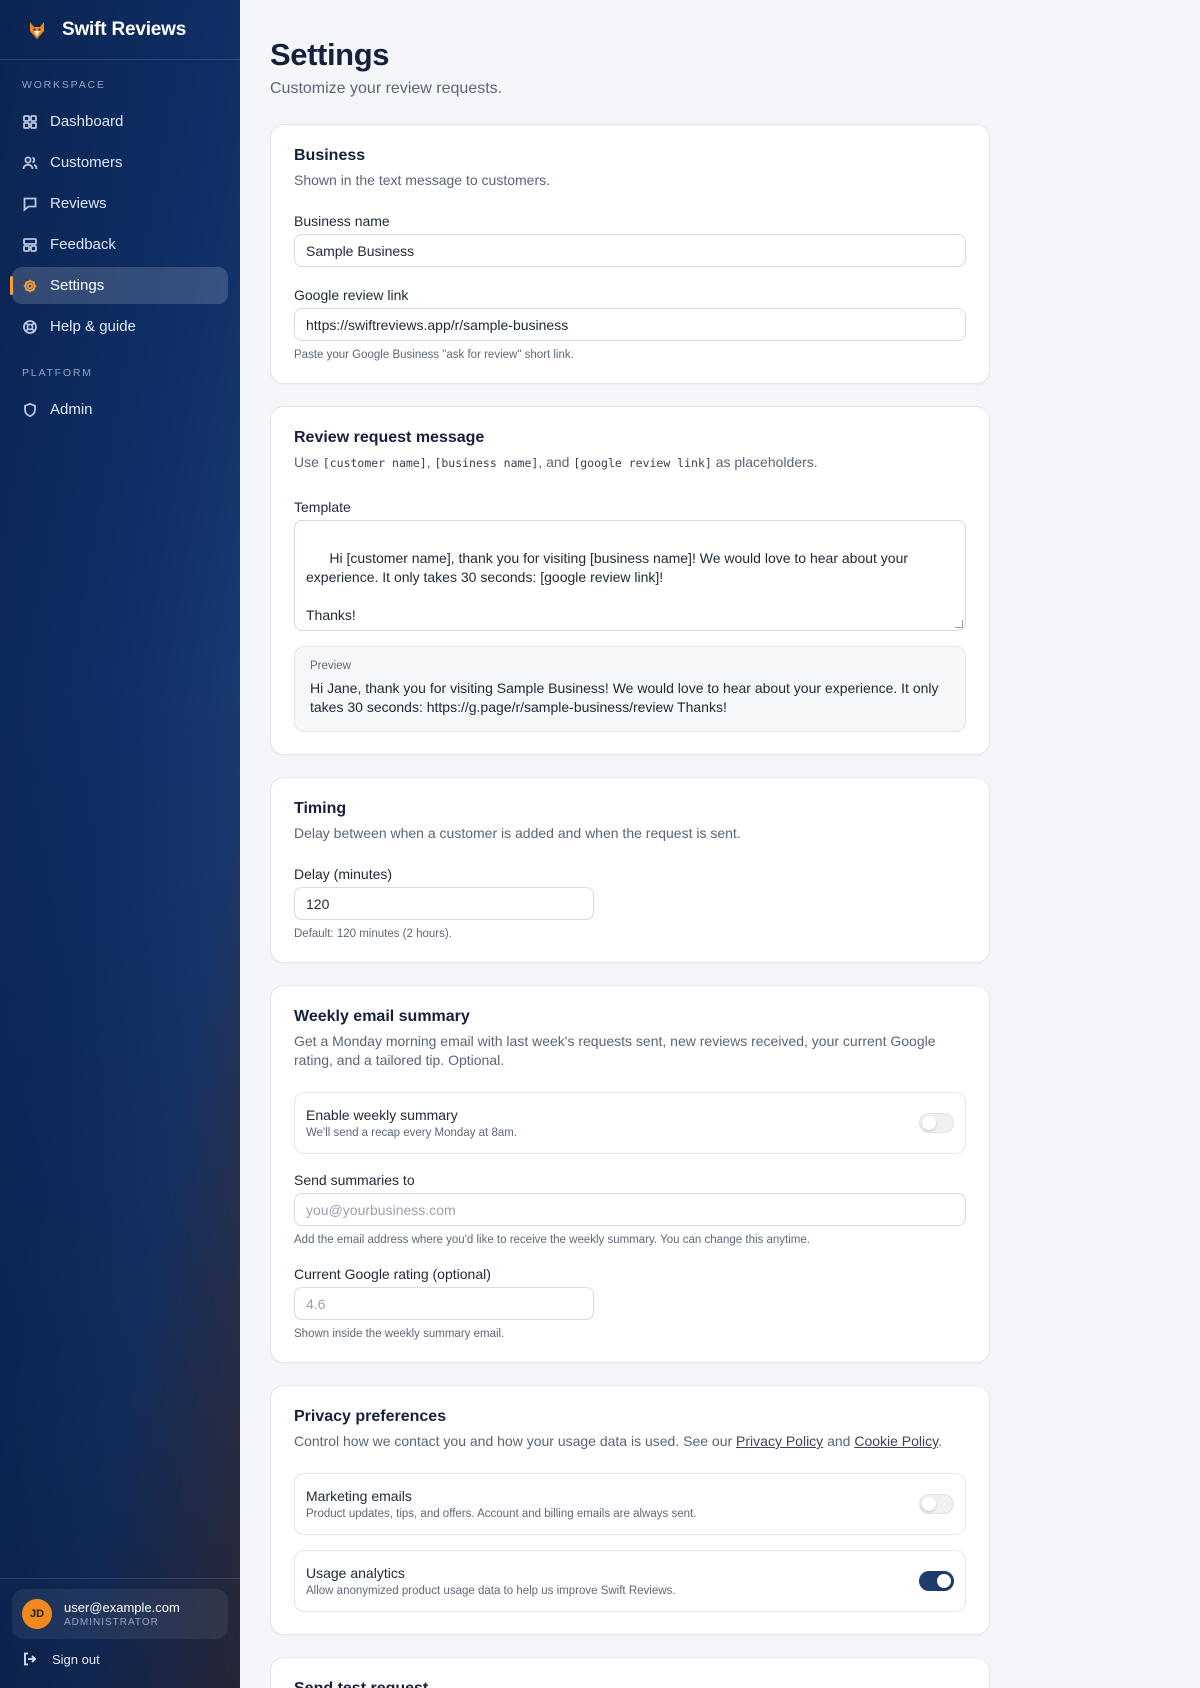 This screenshot has width=1200, height=1688. I want to click on delay-label: Delay (minutes), so click(343, 874).